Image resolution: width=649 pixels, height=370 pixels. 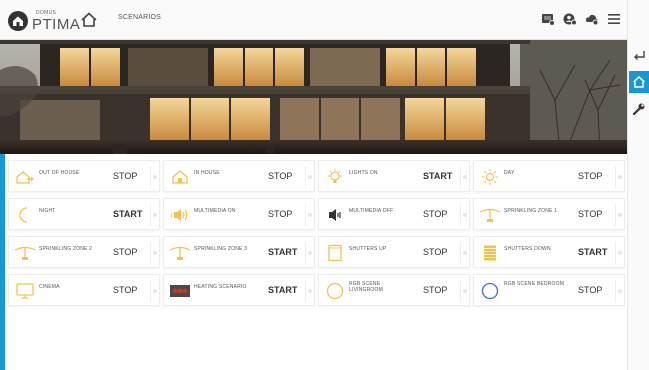 I want to click on cloud-settings-icon, so click(x=591, y=18).